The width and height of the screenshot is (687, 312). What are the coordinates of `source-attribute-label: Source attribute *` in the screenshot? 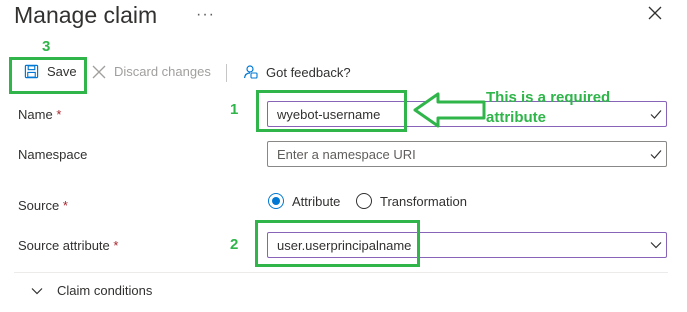 It's located at (68, 245).